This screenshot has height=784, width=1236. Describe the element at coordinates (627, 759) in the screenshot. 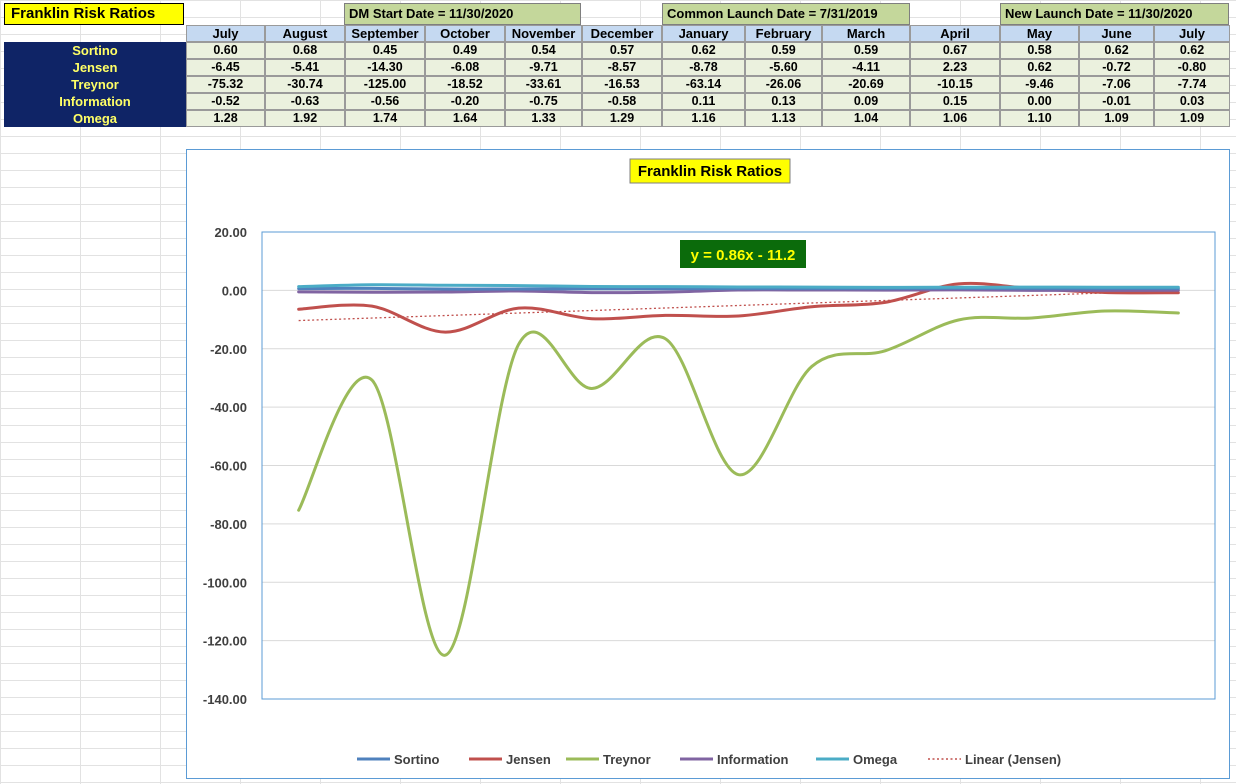

I see `legend-label: Treynor` at that location.